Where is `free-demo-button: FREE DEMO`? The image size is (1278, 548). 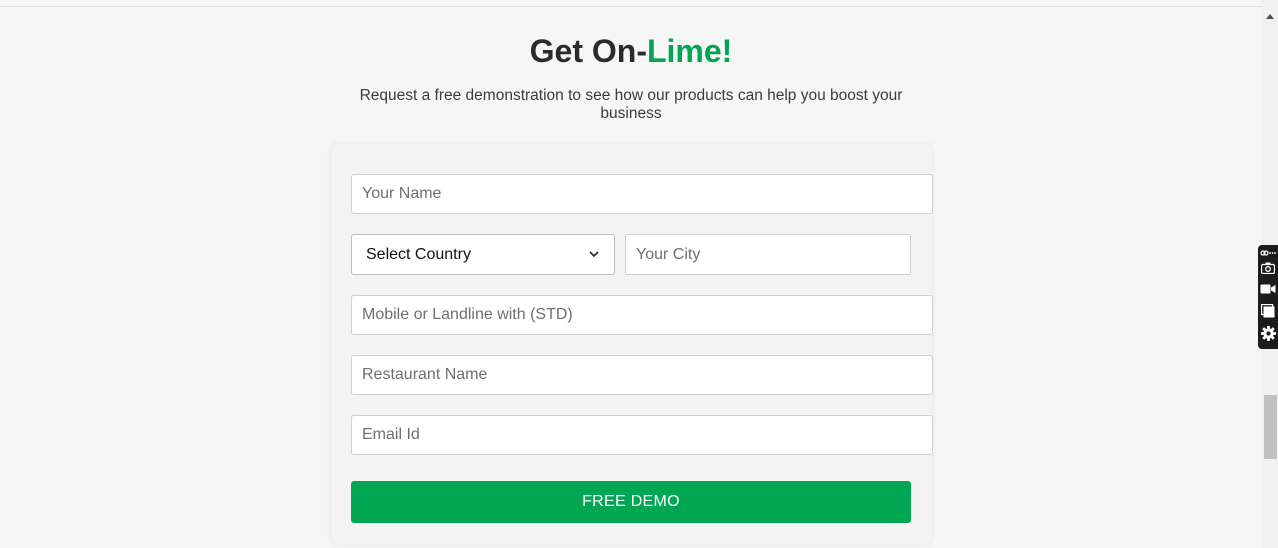 free-demo-button: FREE DEMO is located at coordinates (631, 502).